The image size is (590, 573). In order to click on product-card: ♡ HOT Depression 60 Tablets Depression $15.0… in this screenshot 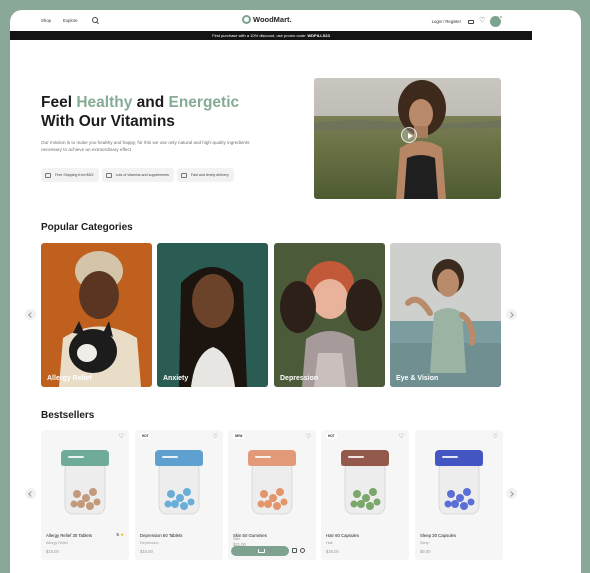, I will do `click(179, 495)`.